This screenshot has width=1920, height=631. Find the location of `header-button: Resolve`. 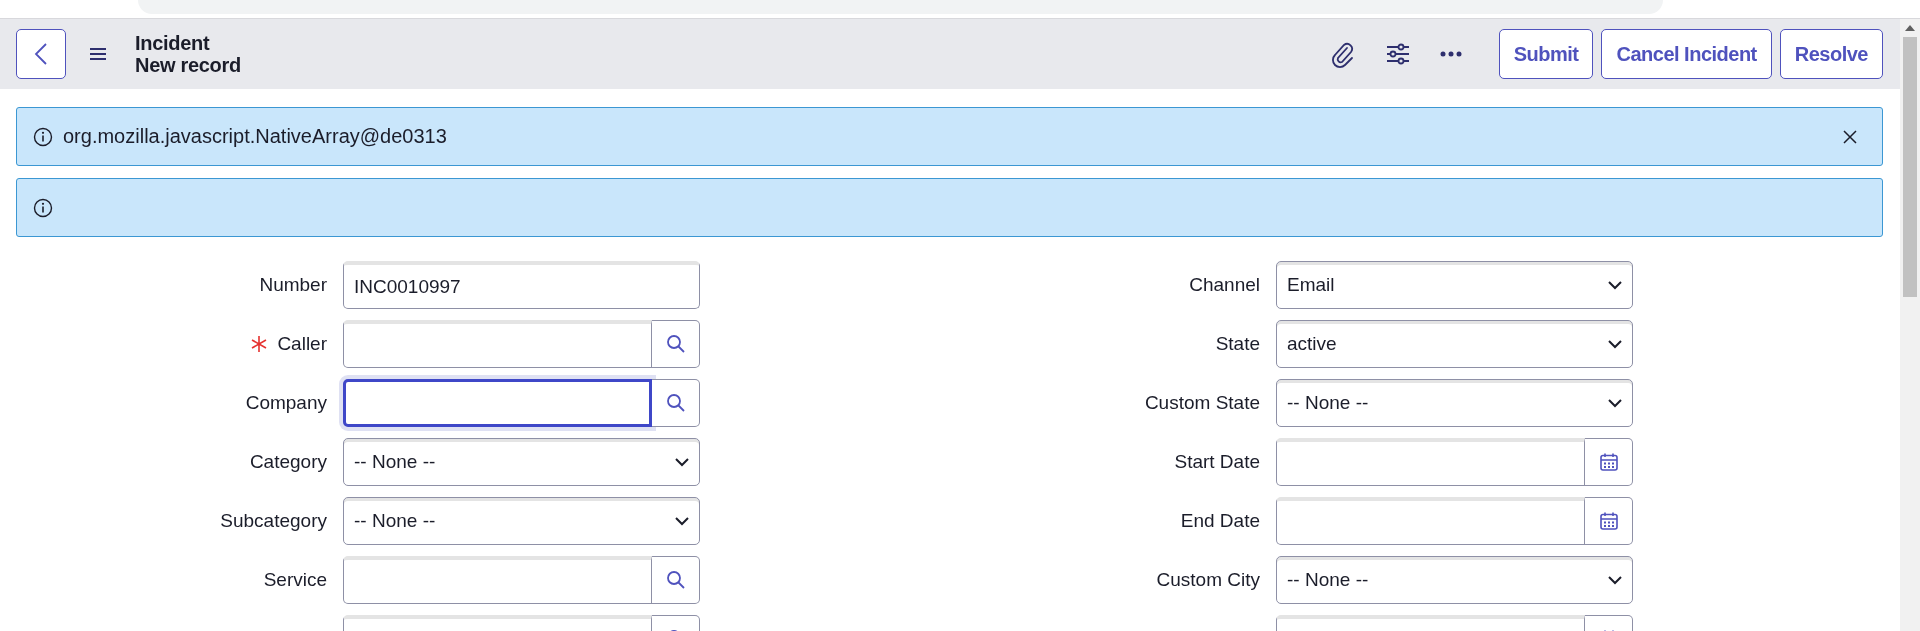

header-button: Resolve is located at coordinates (1831, 54).